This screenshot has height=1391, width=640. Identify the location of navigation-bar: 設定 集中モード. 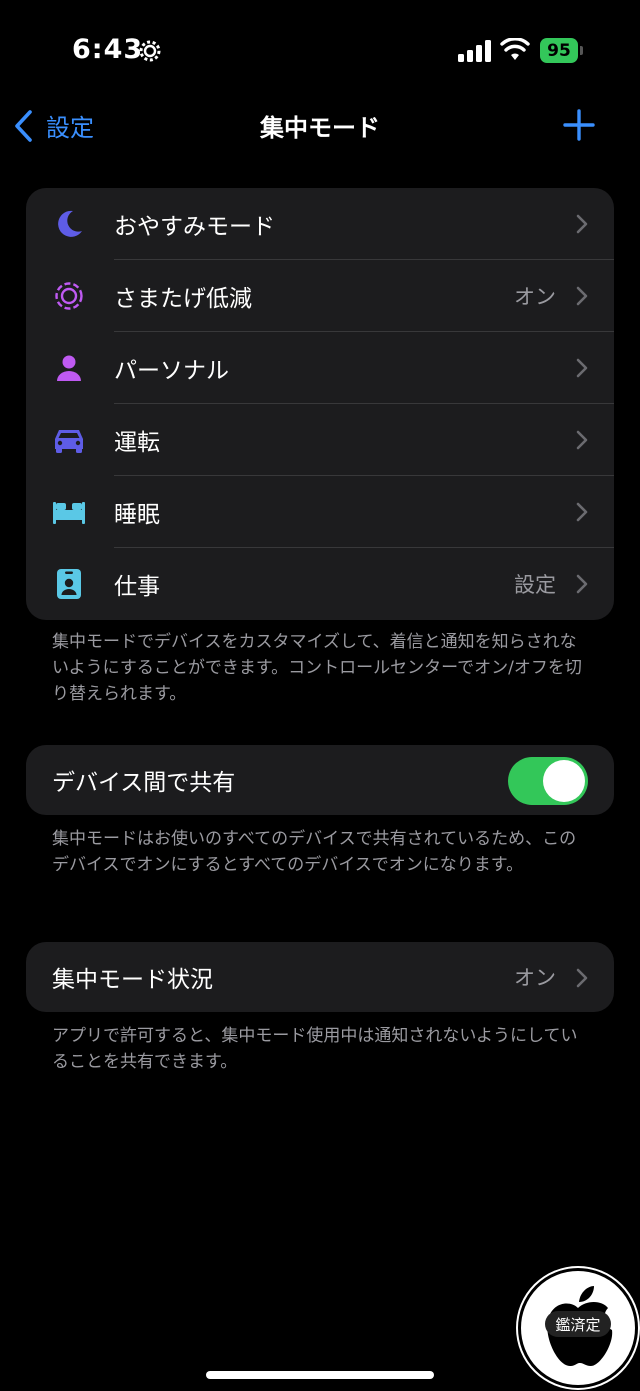
(320, 126).